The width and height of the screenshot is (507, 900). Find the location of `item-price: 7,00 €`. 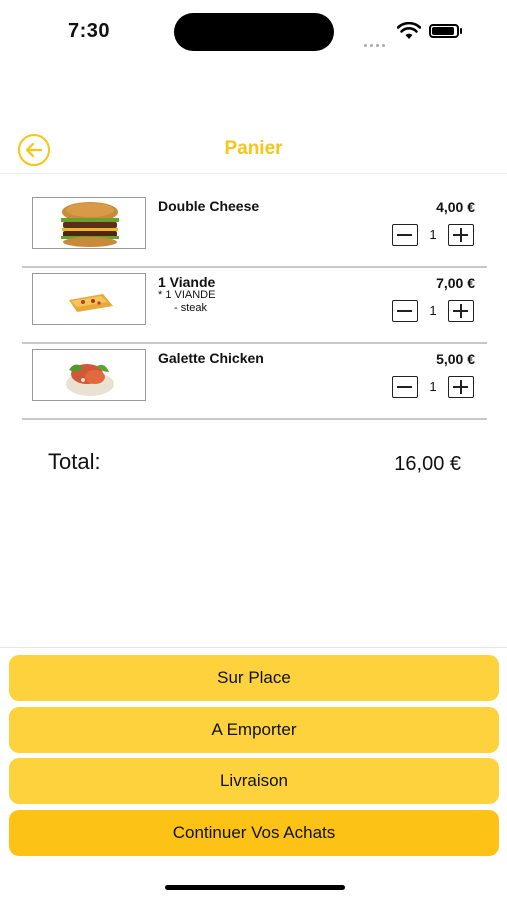

item-price: 7,00 € is located at coordinates (455, 283).